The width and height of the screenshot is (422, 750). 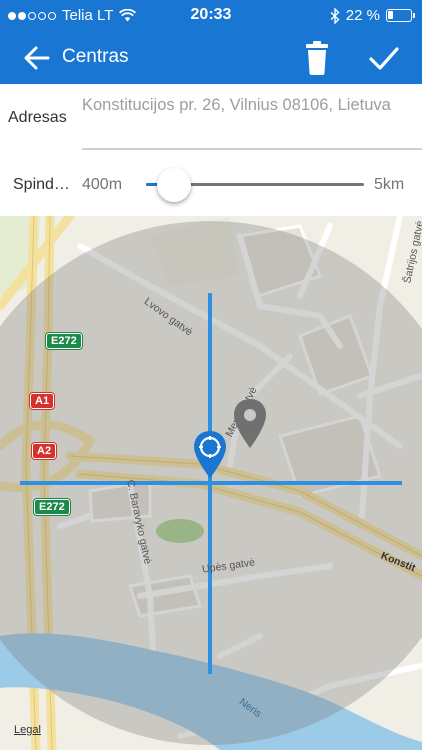 I want to click on arrow-left-icon, so click(x=37, y=58).